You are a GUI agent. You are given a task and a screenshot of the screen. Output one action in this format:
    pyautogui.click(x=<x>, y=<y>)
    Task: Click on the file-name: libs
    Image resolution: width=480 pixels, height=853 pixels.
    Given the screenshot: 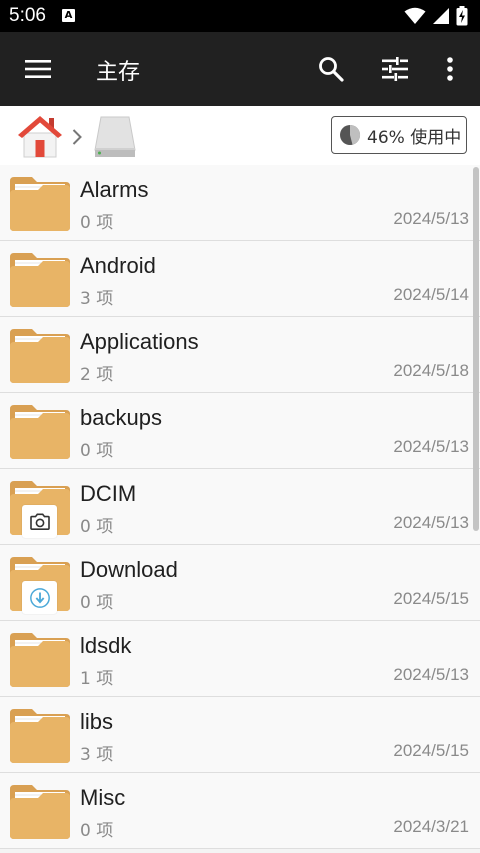 What is the action you would take?
    pyautogui.click(x=97, y=721)
    